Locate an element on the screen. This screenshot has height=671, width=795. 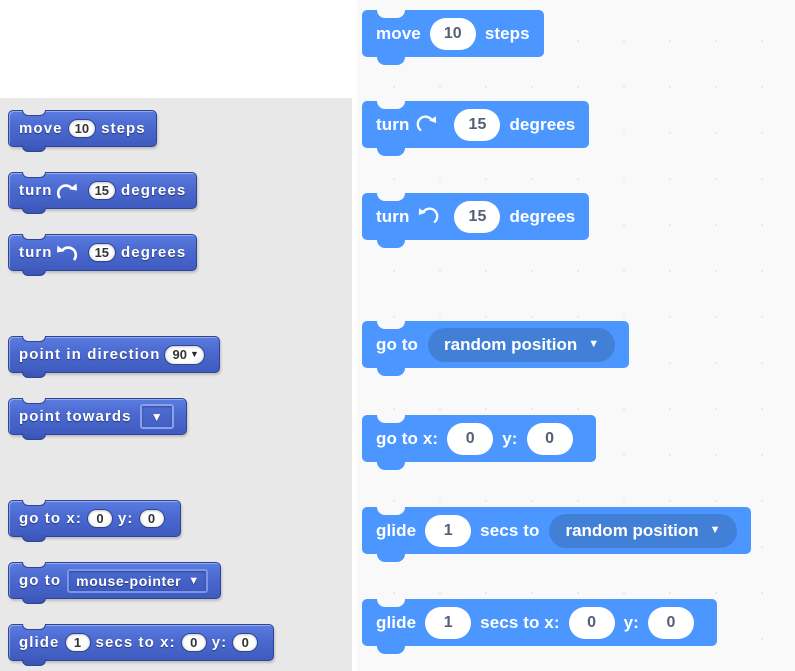
legacy-block-point-towards: point towards ▼ is located at coordinates (97, 419).